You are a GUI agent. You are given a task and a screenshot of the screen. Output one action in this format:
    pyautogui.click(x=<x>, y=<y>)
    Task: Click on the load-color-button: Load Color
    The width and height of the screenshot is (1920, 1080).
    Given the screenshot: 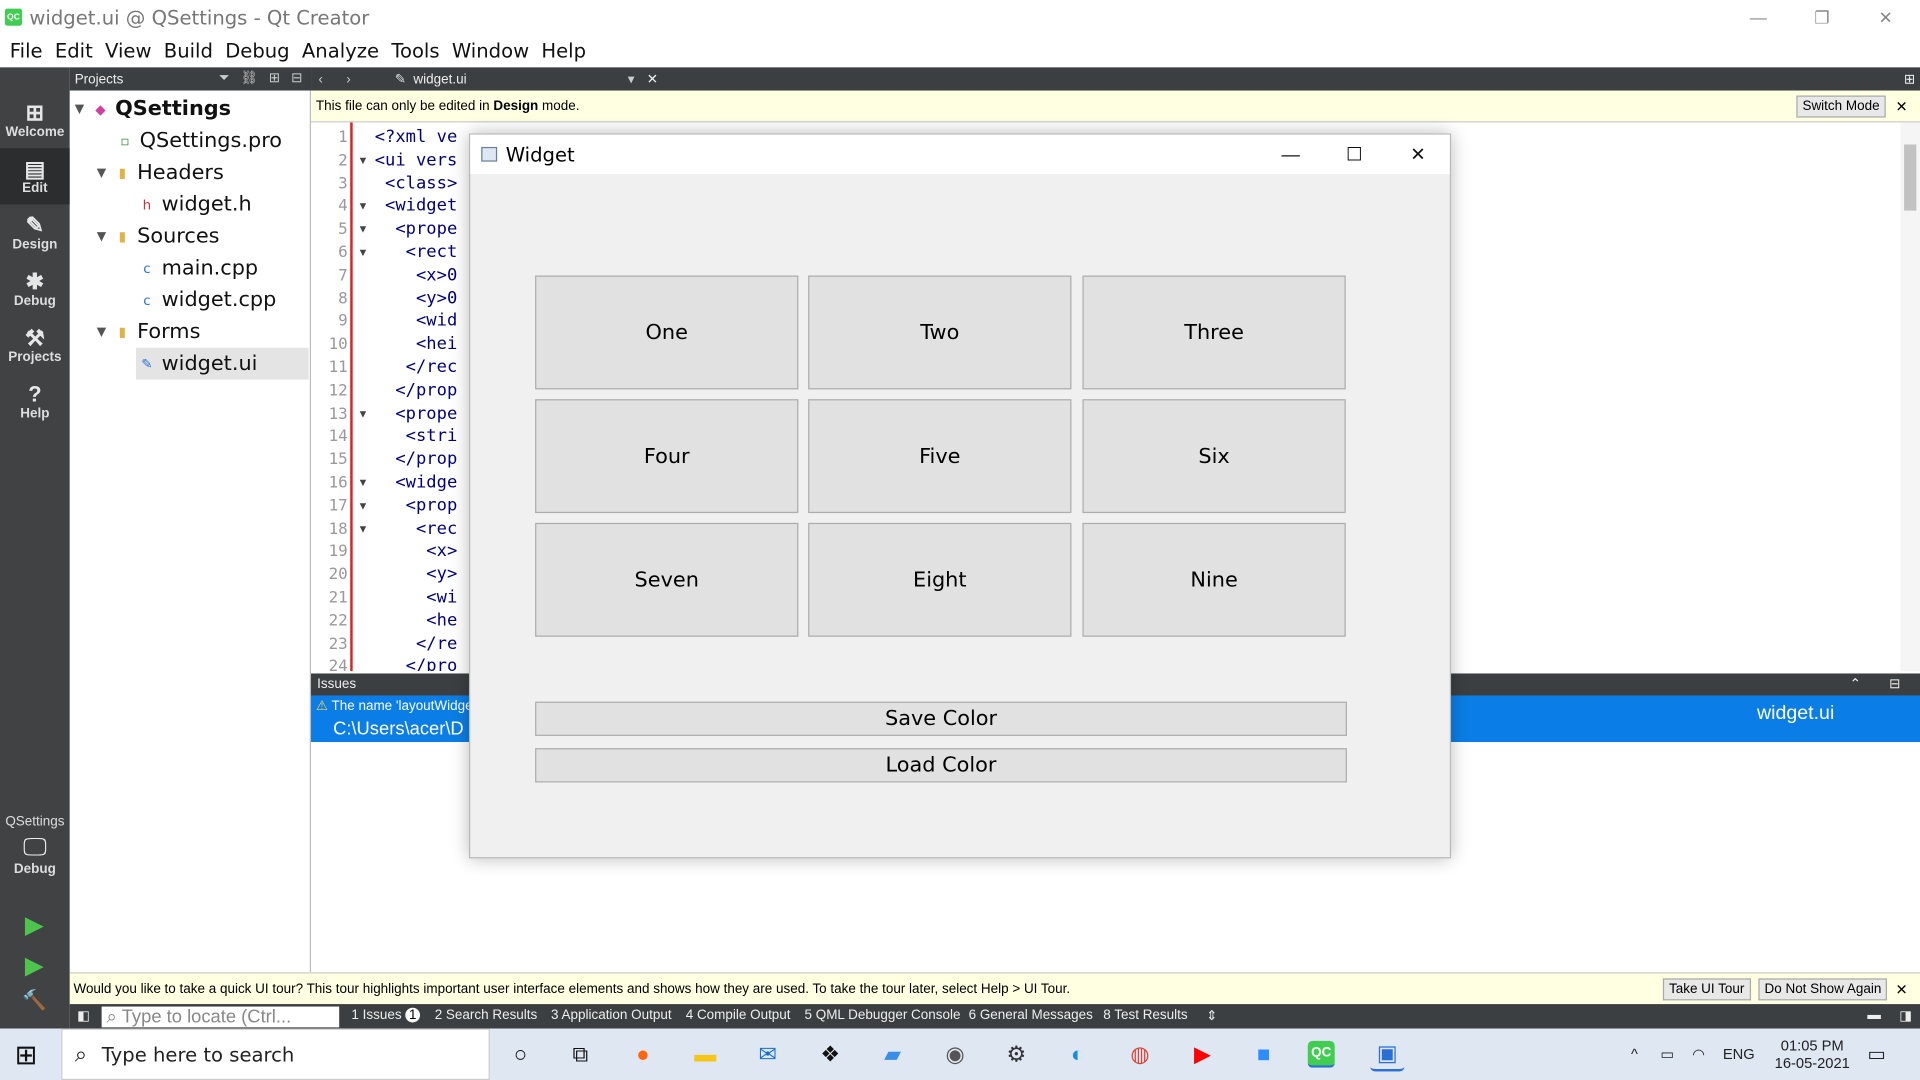 What is the action you would take?
    pyautogui.click(x=941, y=765)
    